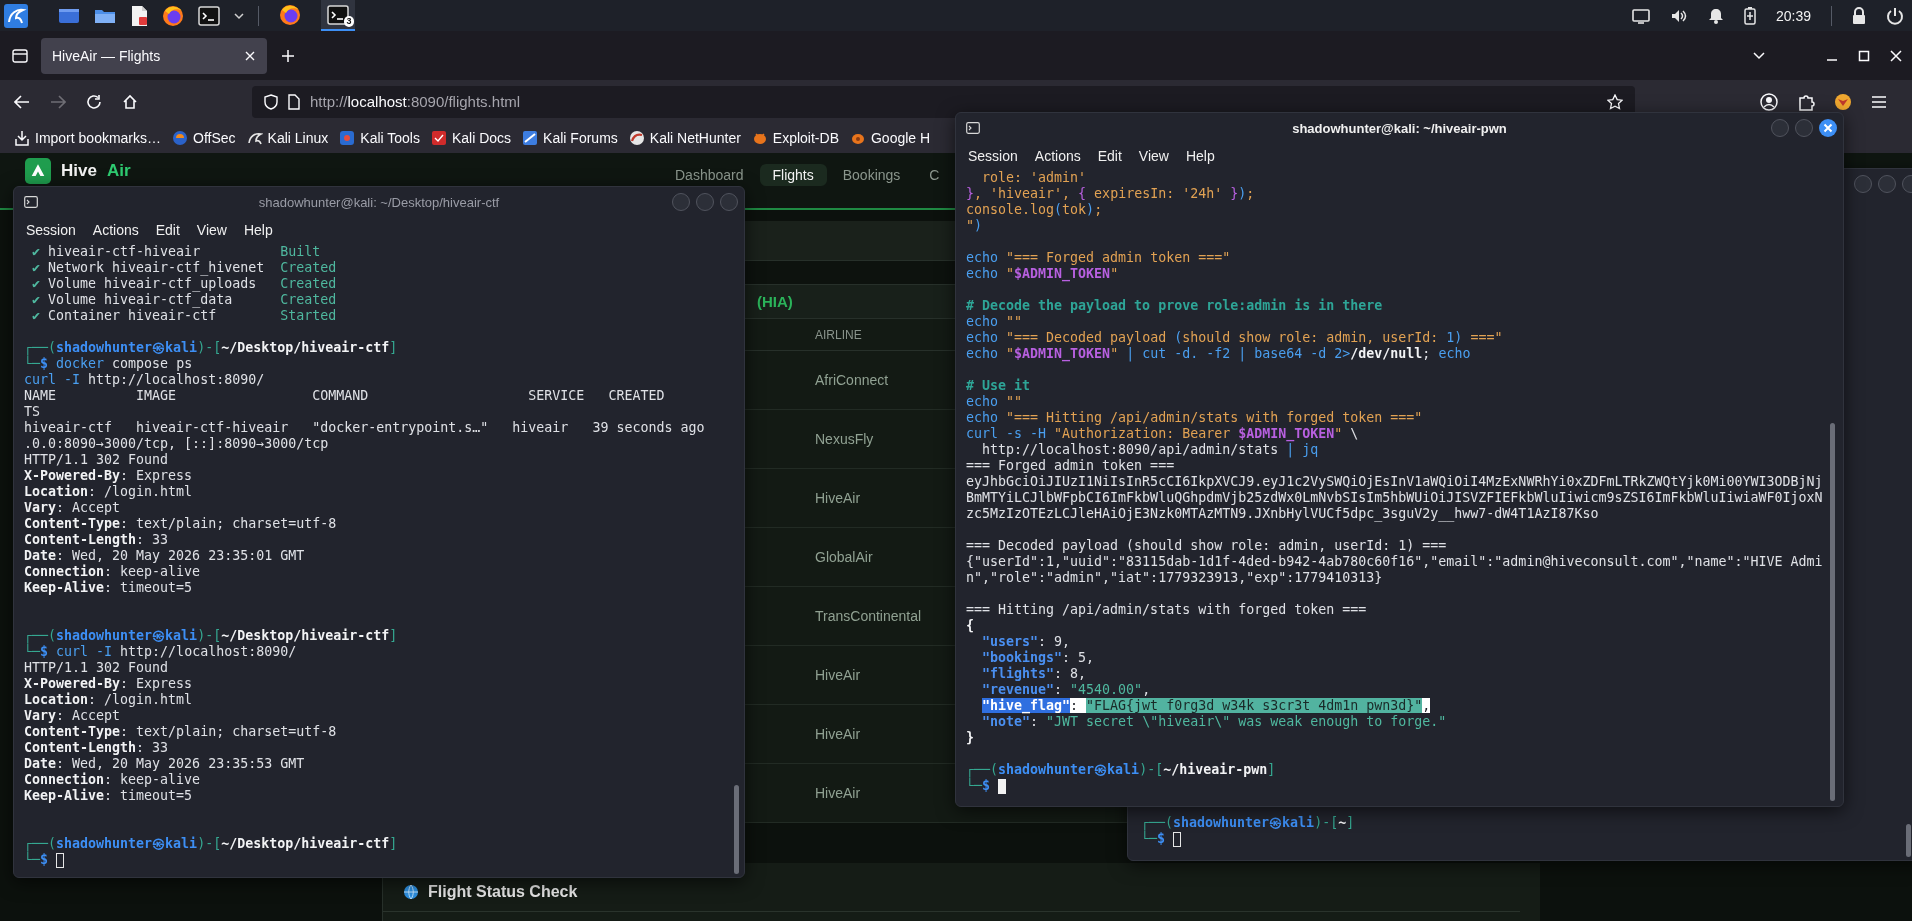 The image size is (1912, 921). What do you see at coordinates (994, 402) in the screenshot?
I see `code-line: echo ""` at bounding box center [994, 402].